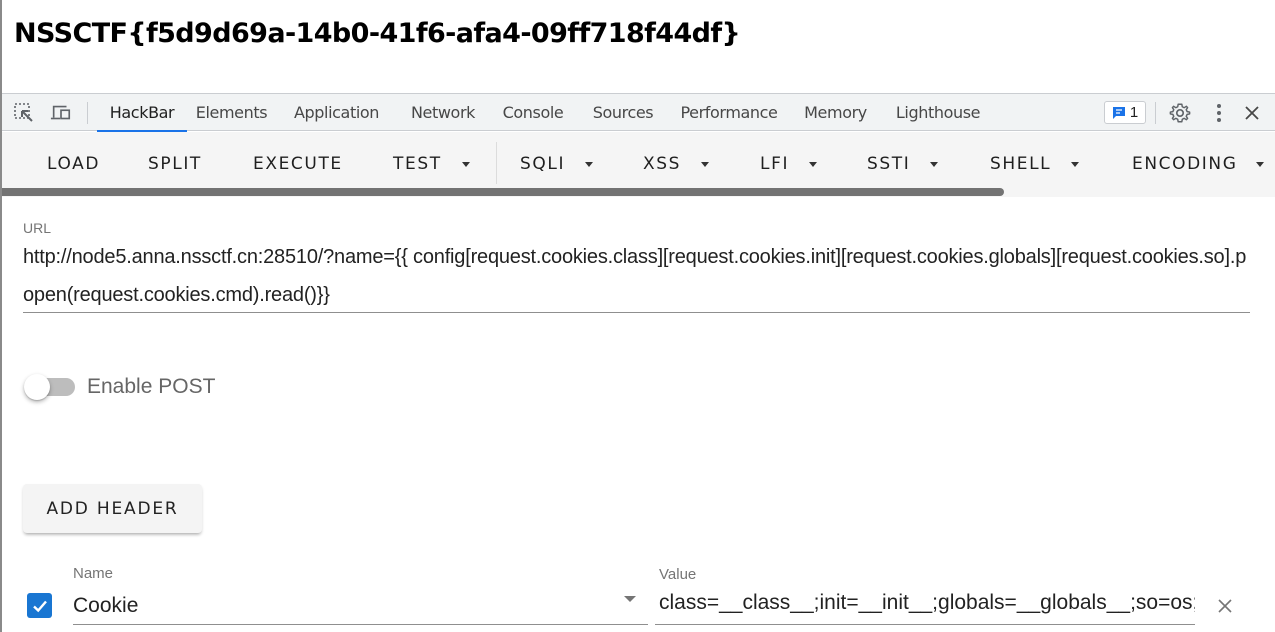  Describe the element at coordinates (151, 386) in the screenshot. I see `enable-post-label: Enable POST` at that location.